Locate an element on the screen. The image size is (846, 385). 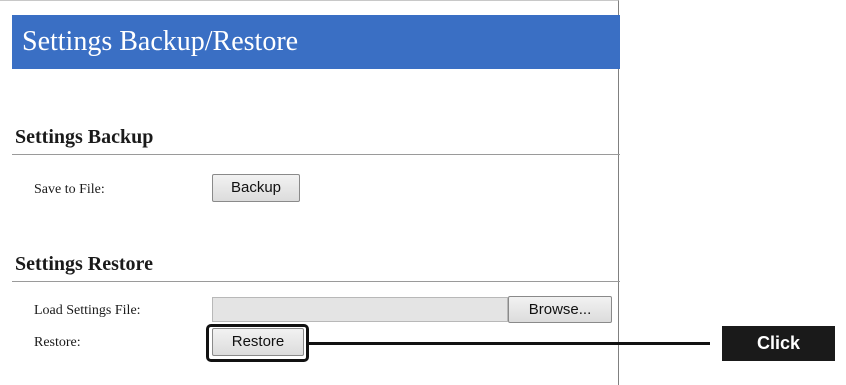
restore-section-title: Settings Restore is located at coordinates (84, 264).